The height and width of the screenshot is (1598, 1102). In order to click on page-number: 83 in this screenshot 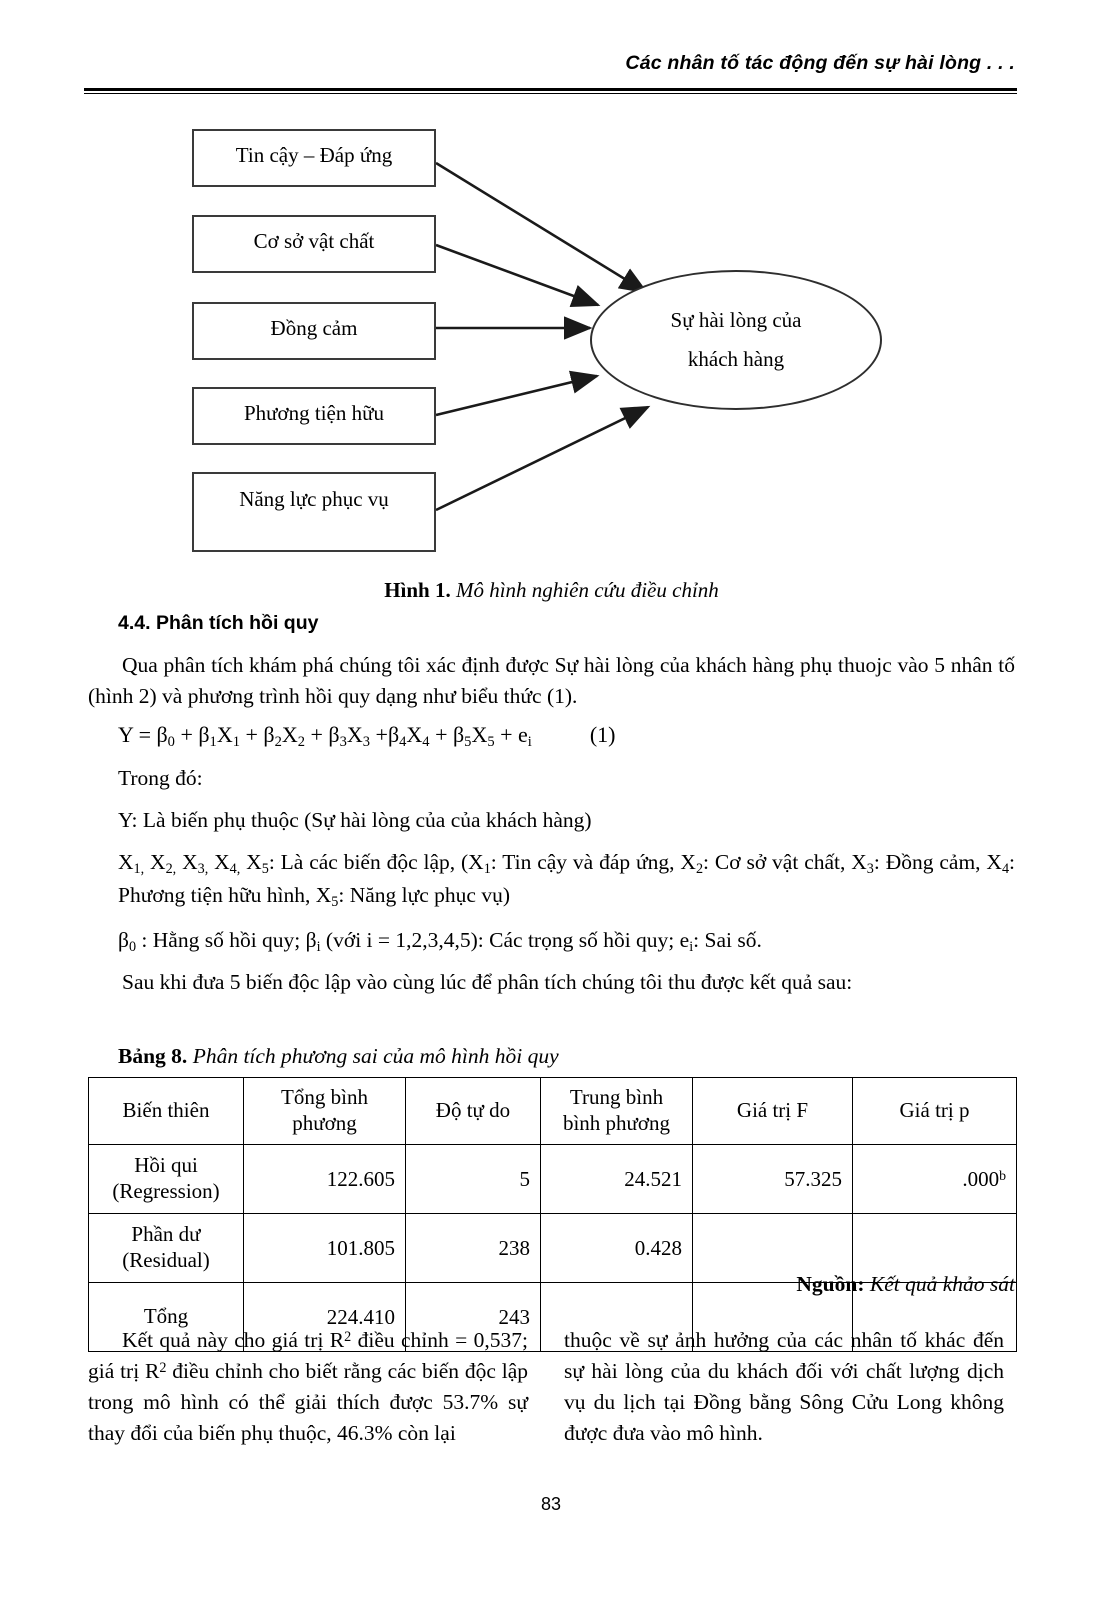, I will do `click(551, 1504)`.